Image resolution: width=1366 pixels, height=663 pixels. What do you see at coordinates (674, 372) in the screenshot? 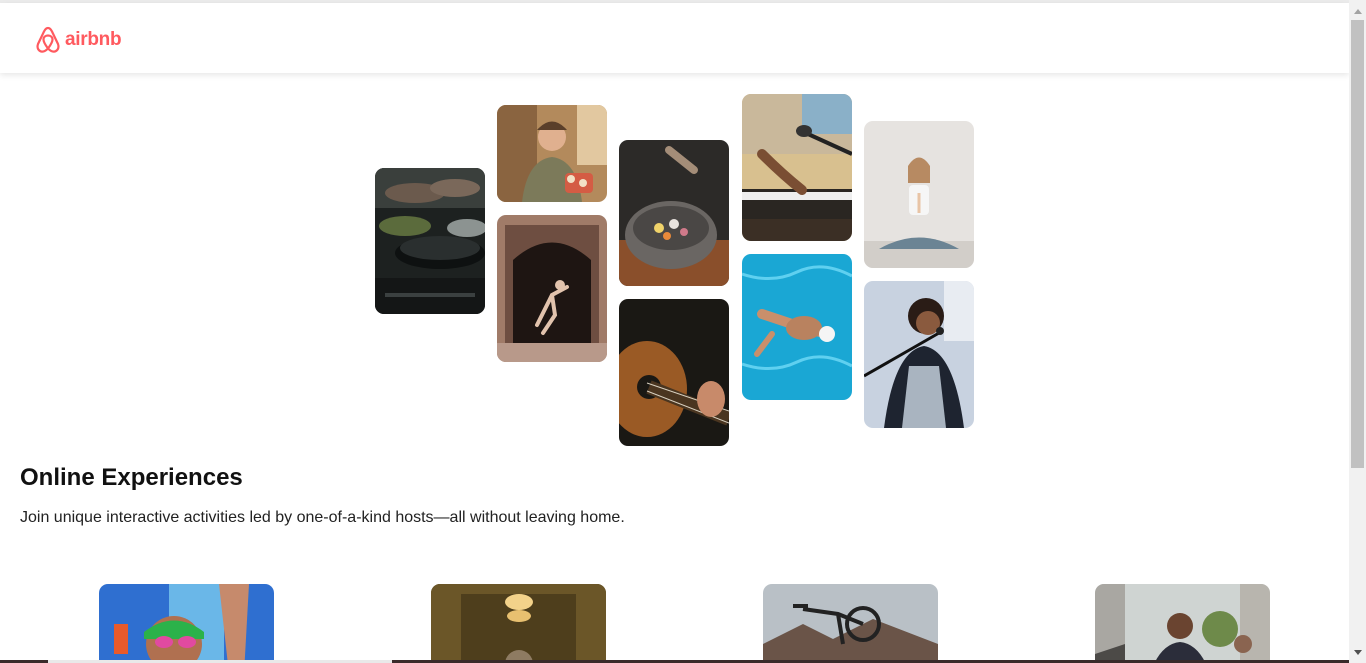
I see `acoustic-guitar-photo` at bounding box center [674, 372].